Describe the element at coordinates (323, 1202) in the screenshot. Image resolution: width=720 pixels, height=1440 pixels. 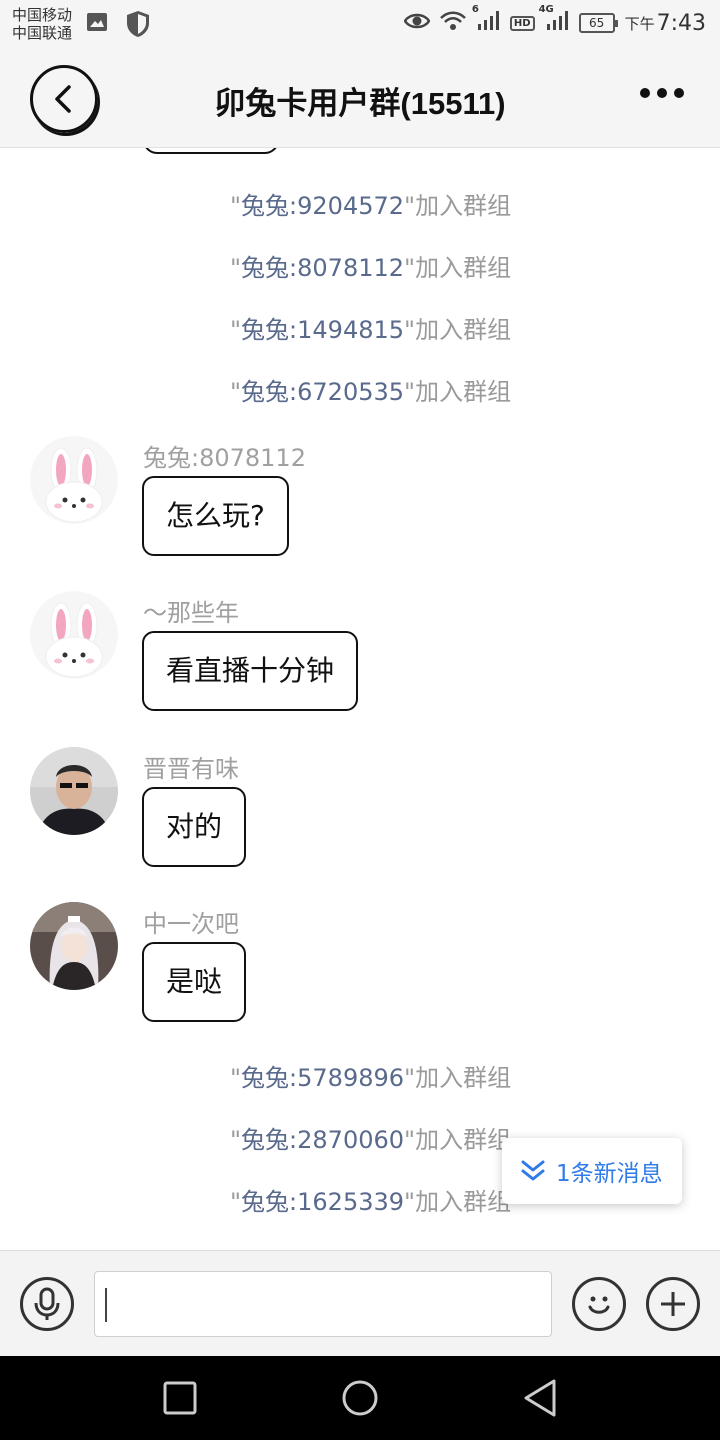
I see `joined-user: 兔兔:1625339` at that location.